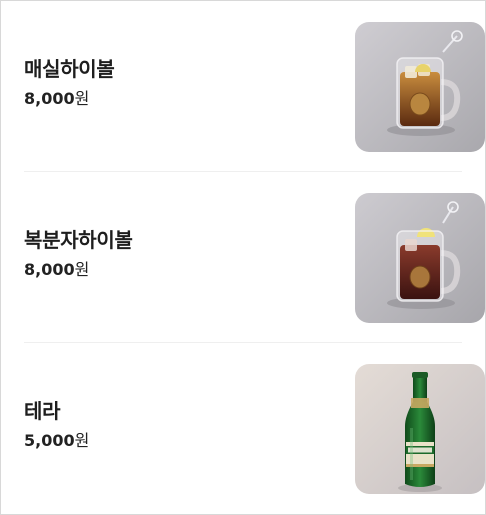 The height and width of the screenshot is (515, 486). I want to click on menu-item-info: 테라 5,000원, so click(56, 425).